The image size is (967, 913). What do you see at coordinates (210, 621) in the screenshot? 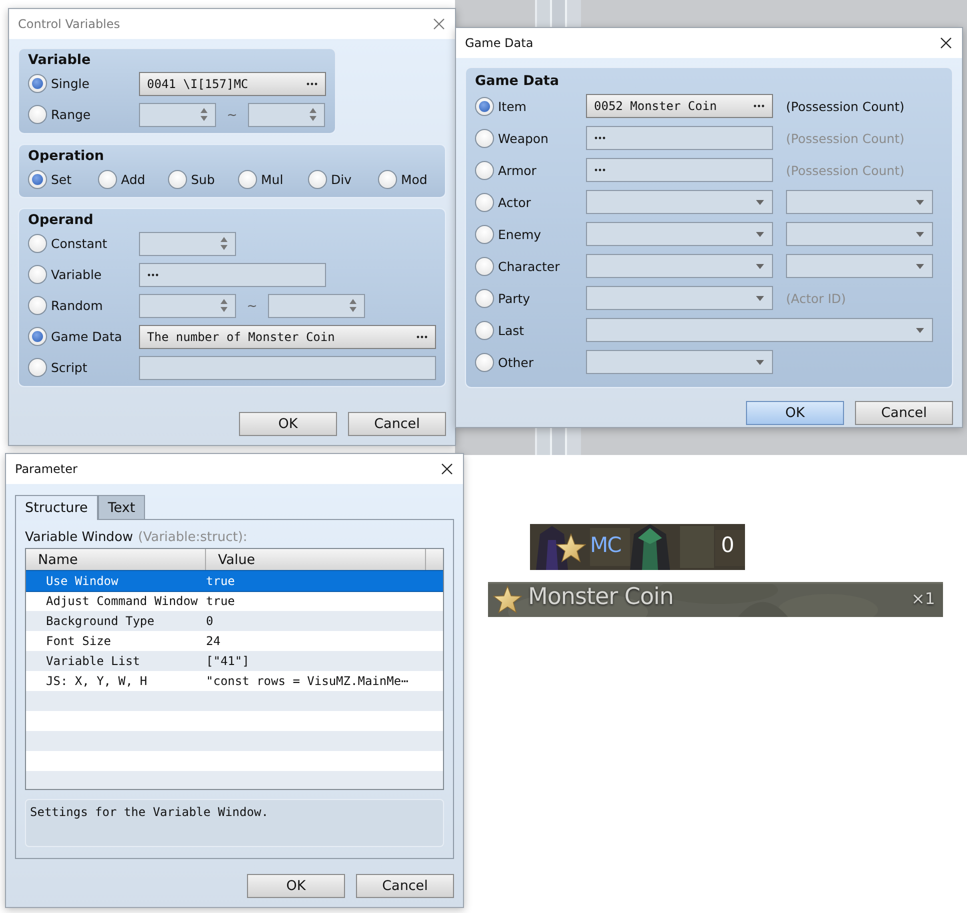
I see `table-cell-text: 0` at bounding box center [210, 621].